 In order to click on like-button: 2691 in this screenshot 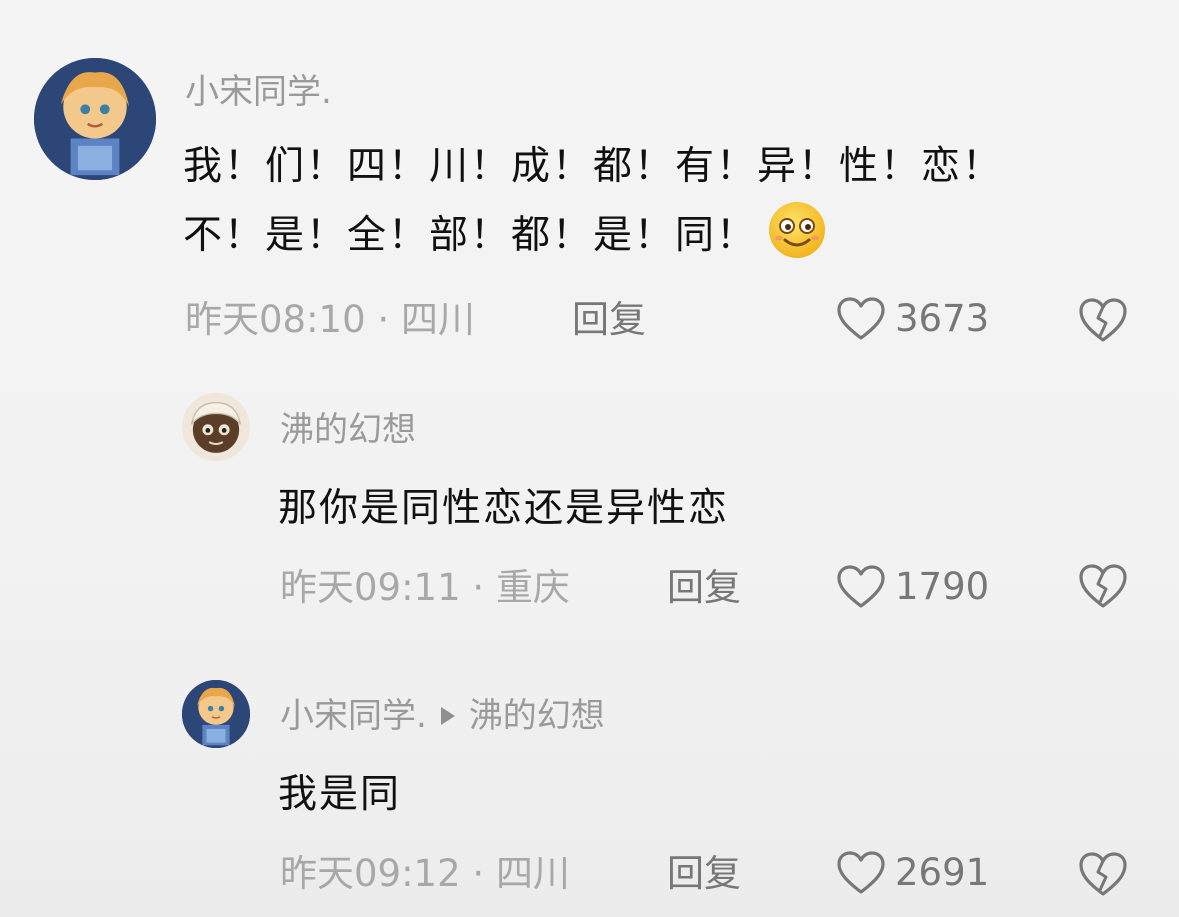, I will do `click(912, 873)`.